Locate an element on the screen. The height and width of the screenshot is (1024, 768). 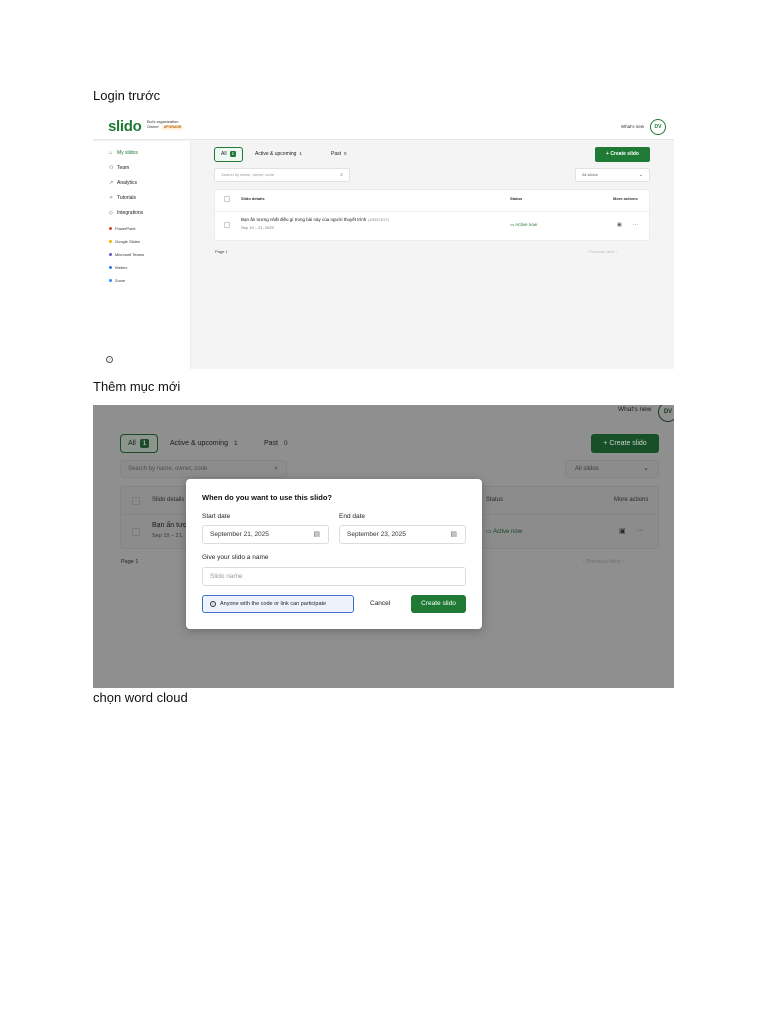
tab-label: All is located at coordinates (224, 154).